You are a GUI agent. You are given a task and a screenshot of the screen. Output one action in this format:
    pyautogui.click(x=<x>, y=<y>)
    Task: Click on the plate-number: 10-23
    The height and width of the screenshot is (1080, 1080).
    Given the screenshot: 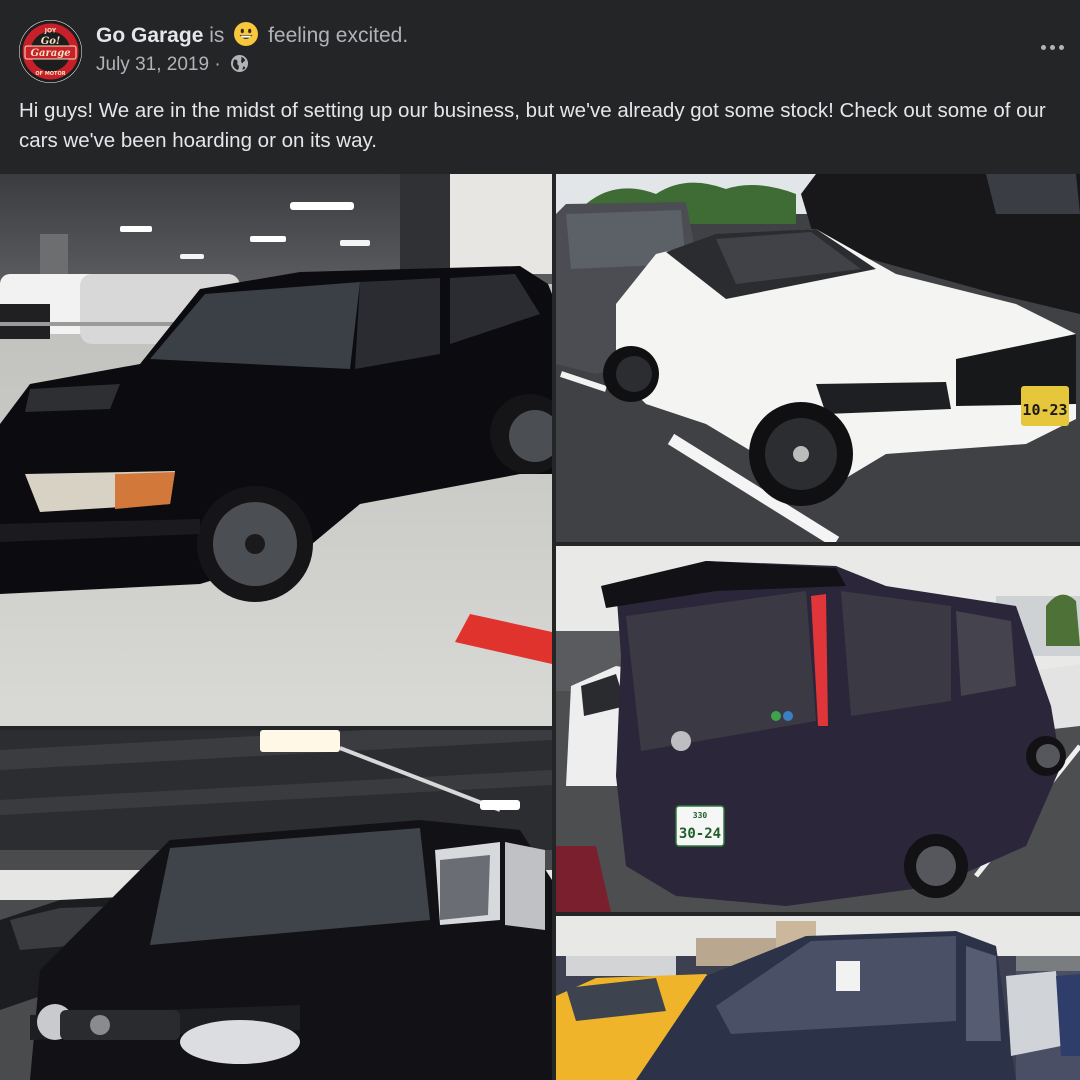 What is the action you would take?
    pyautogui.click(x=1044, y=410)
    